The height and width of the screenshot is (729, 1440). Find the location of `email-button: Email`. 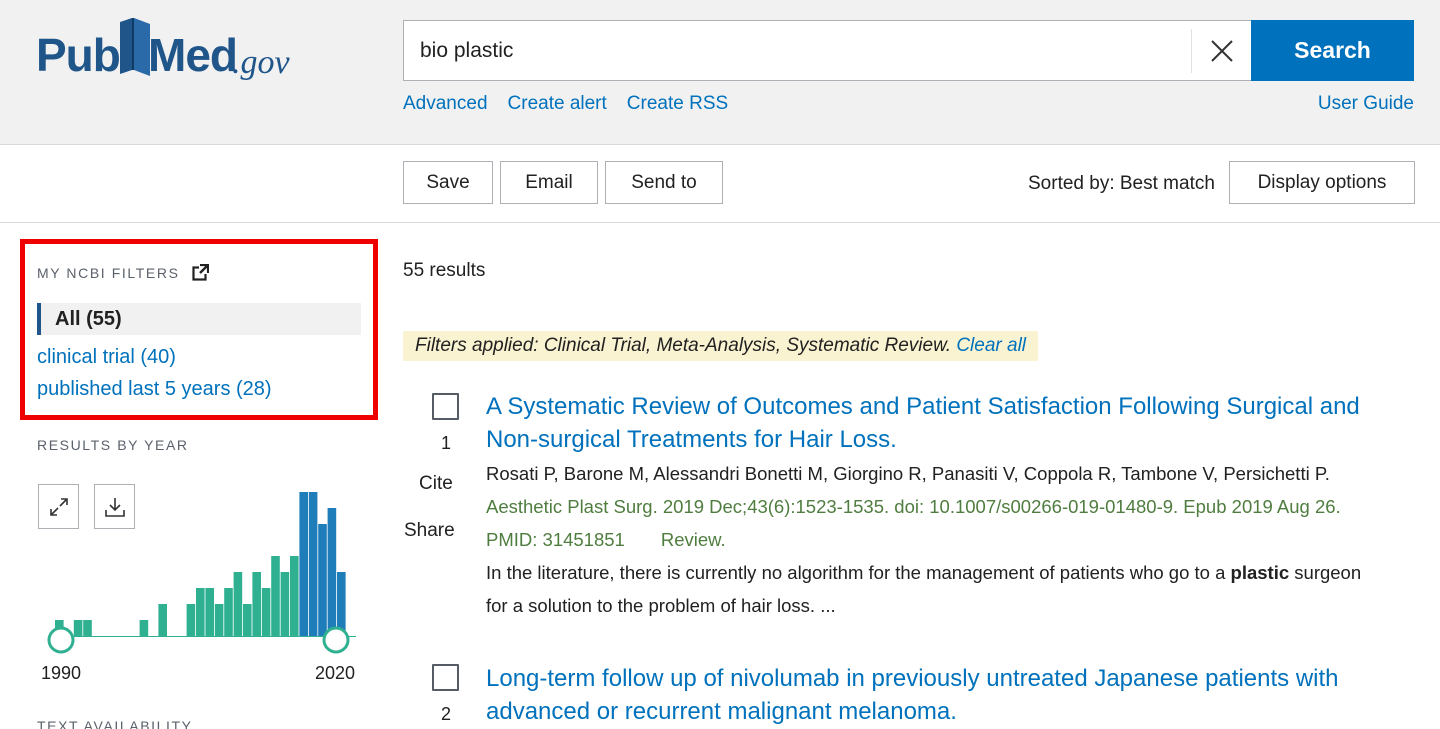

email-button: Email is located at coordinates (549, 182).